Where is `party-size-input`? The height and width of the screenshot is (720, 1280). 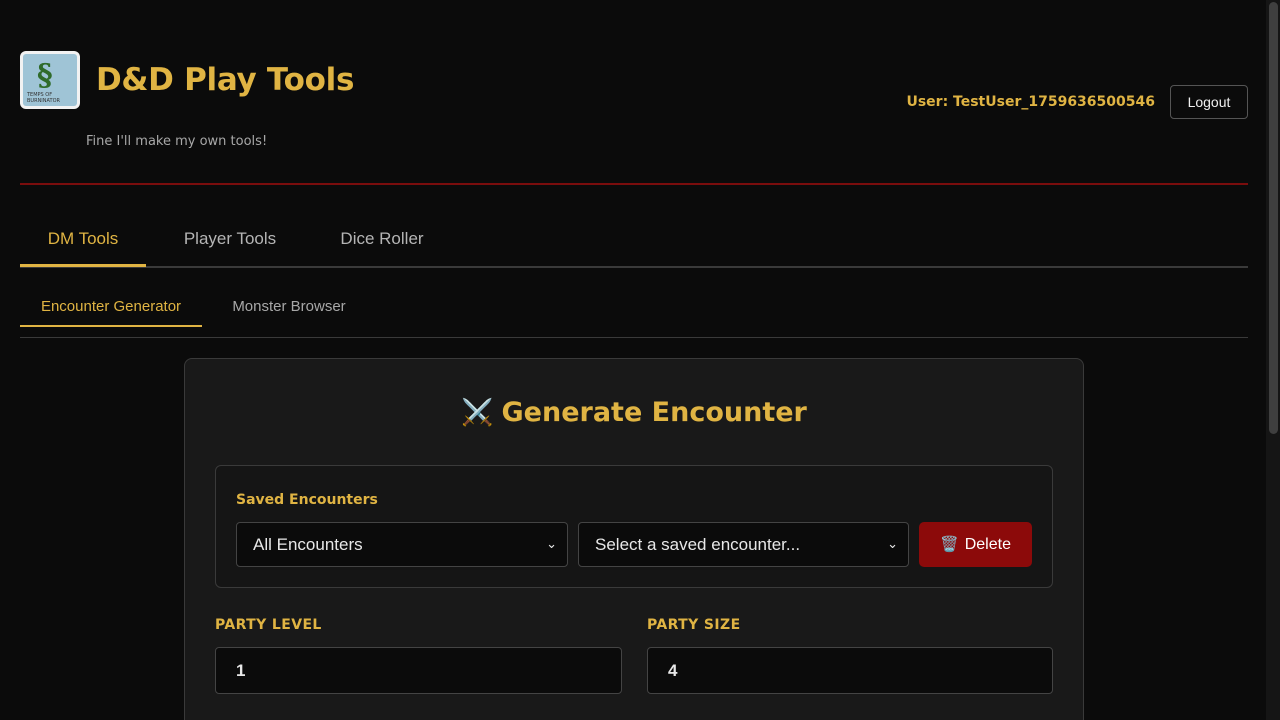 party-size-input is located at coordinates (850, 670).